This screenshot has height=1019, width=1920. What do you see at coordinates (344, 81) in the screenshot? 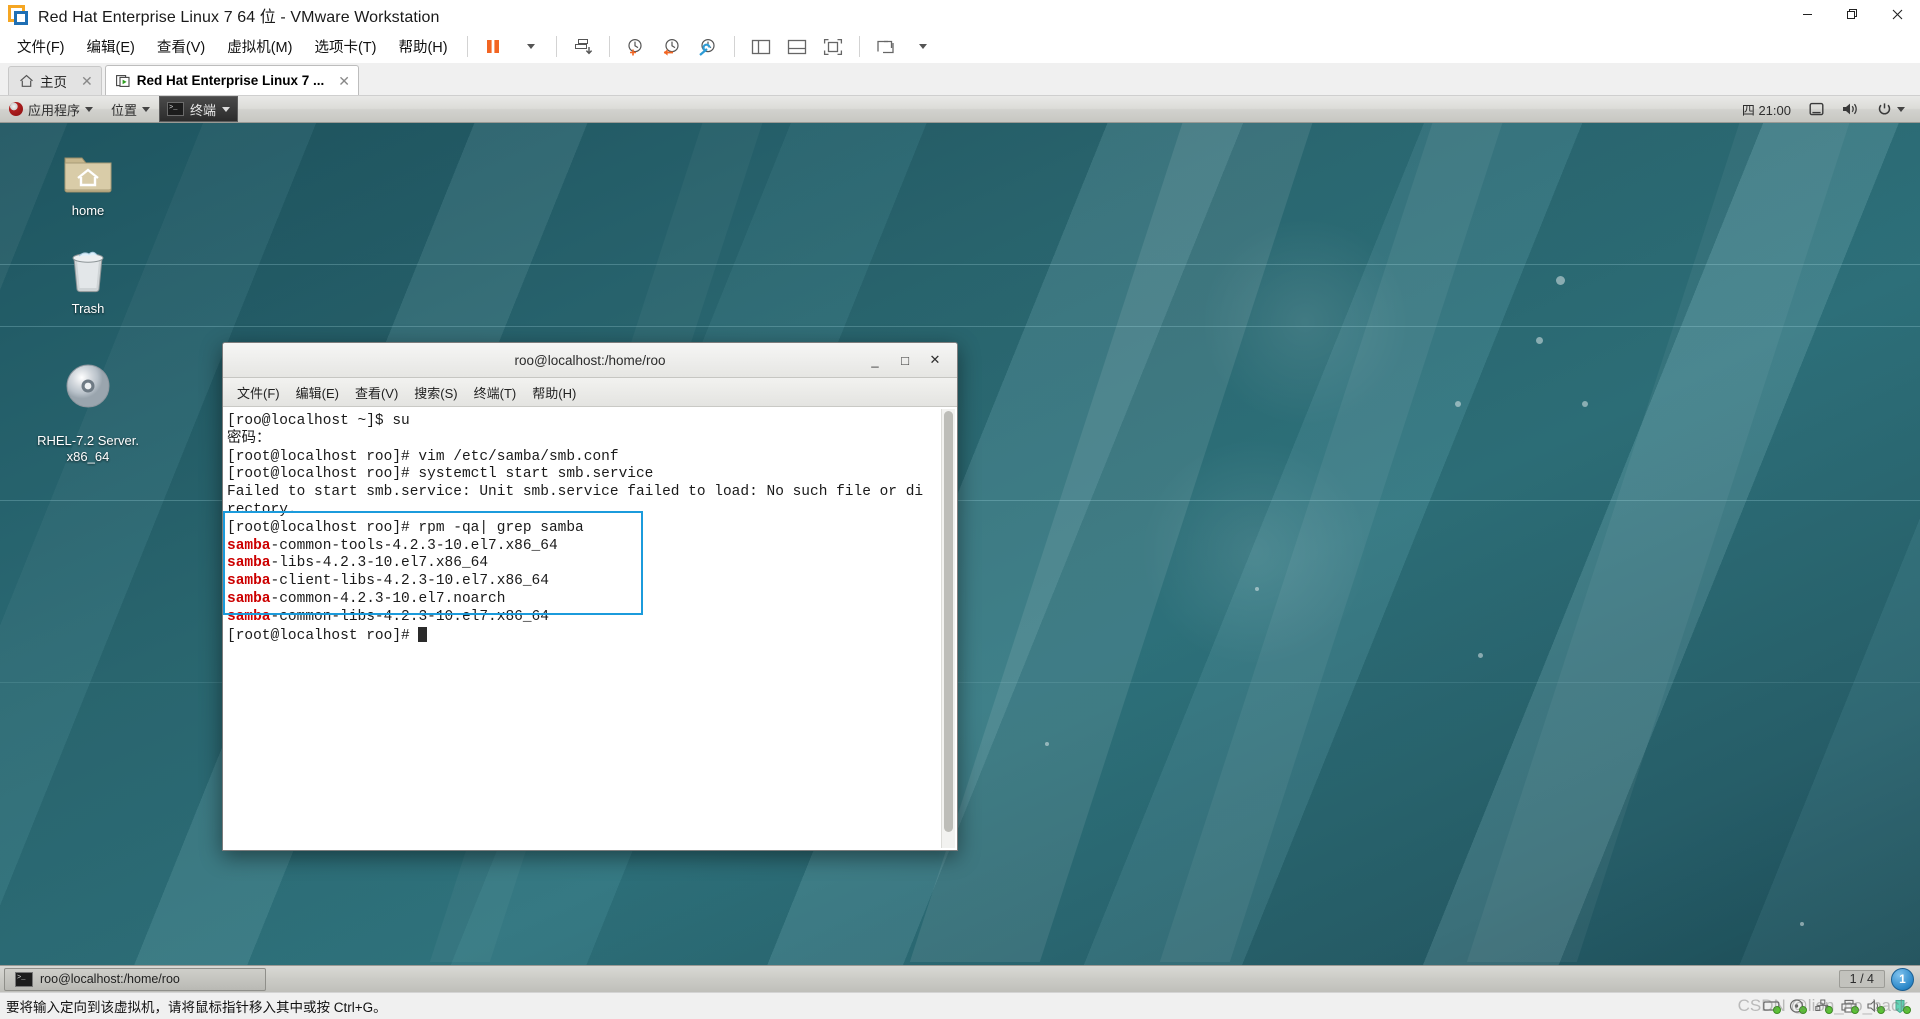
I see `tab-rhel-vm-close-icon: ✕` at bounding box center [344, 81].